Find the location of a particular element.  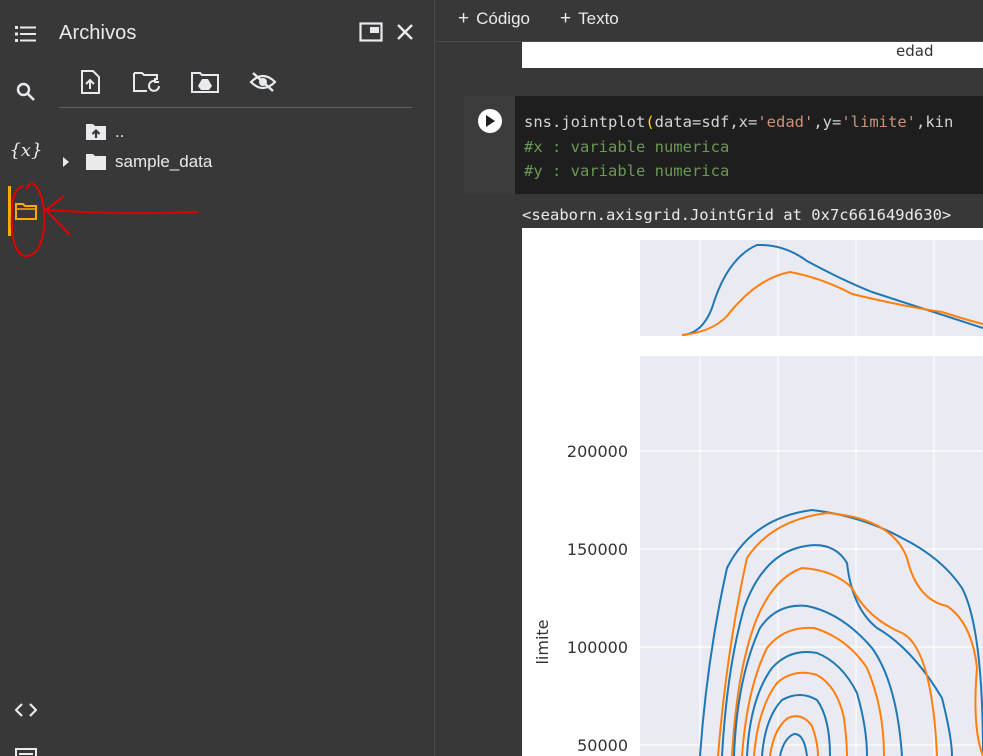

code-token: ( is located at coordinates (650, 122).